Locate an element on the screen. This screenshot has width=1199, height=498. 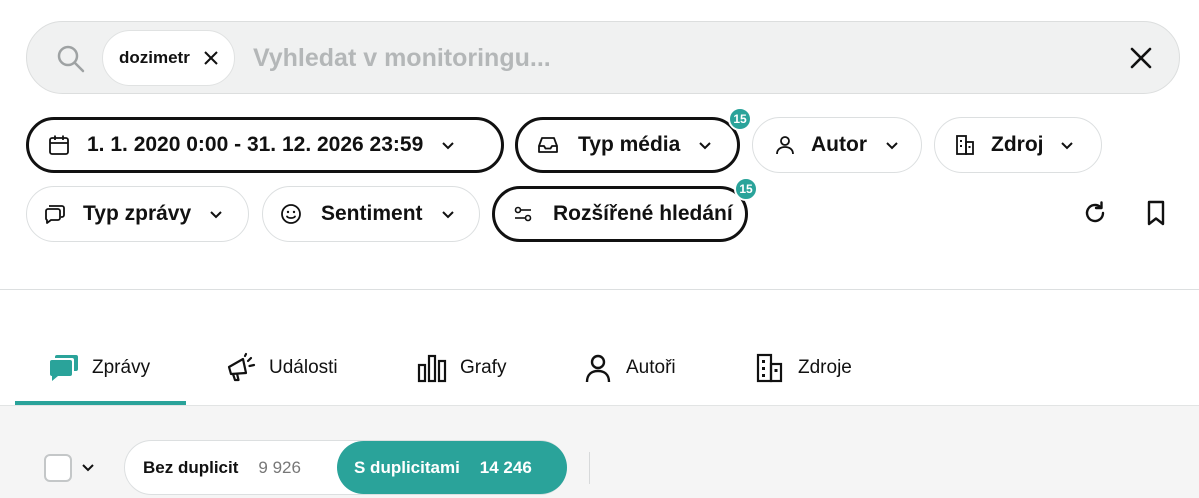
without-duplicates-count: 9 926 is located at coordinates (279, 467).